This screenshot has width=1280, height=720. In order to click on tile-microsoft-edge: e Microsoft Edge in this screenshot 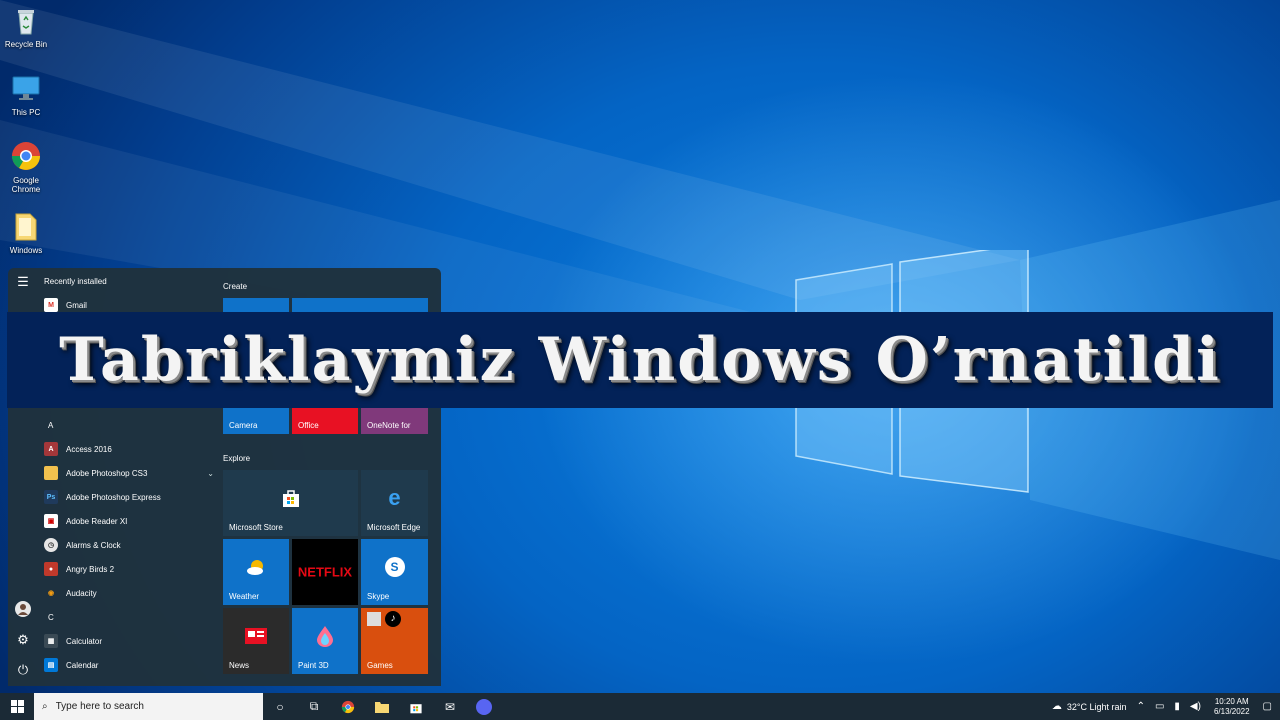, I will do `click(394, 503)`.